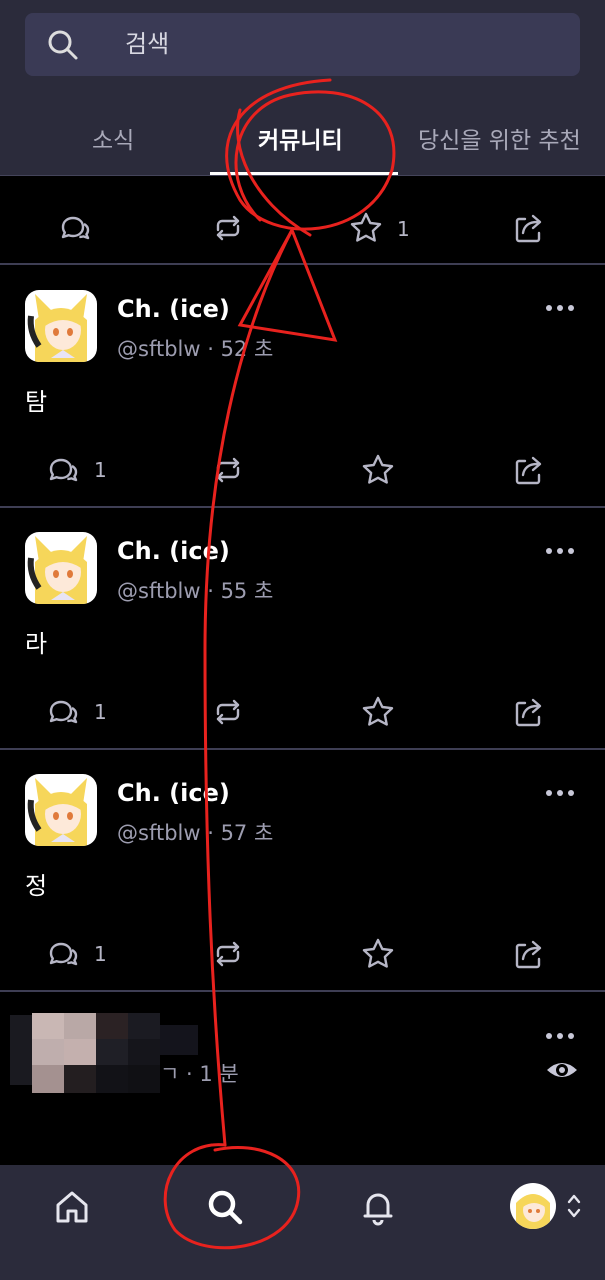  What do you see at coordinates (195, 591) in the screenshot?
I see `author-handle: @sftblw · 55 초` at bounding box center [195, 591].